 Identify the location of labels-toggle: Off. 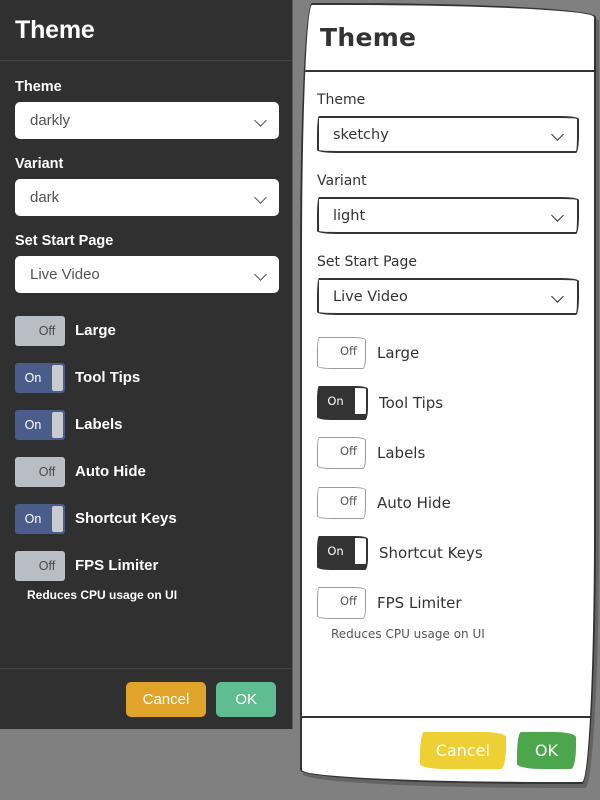
(341, 453).